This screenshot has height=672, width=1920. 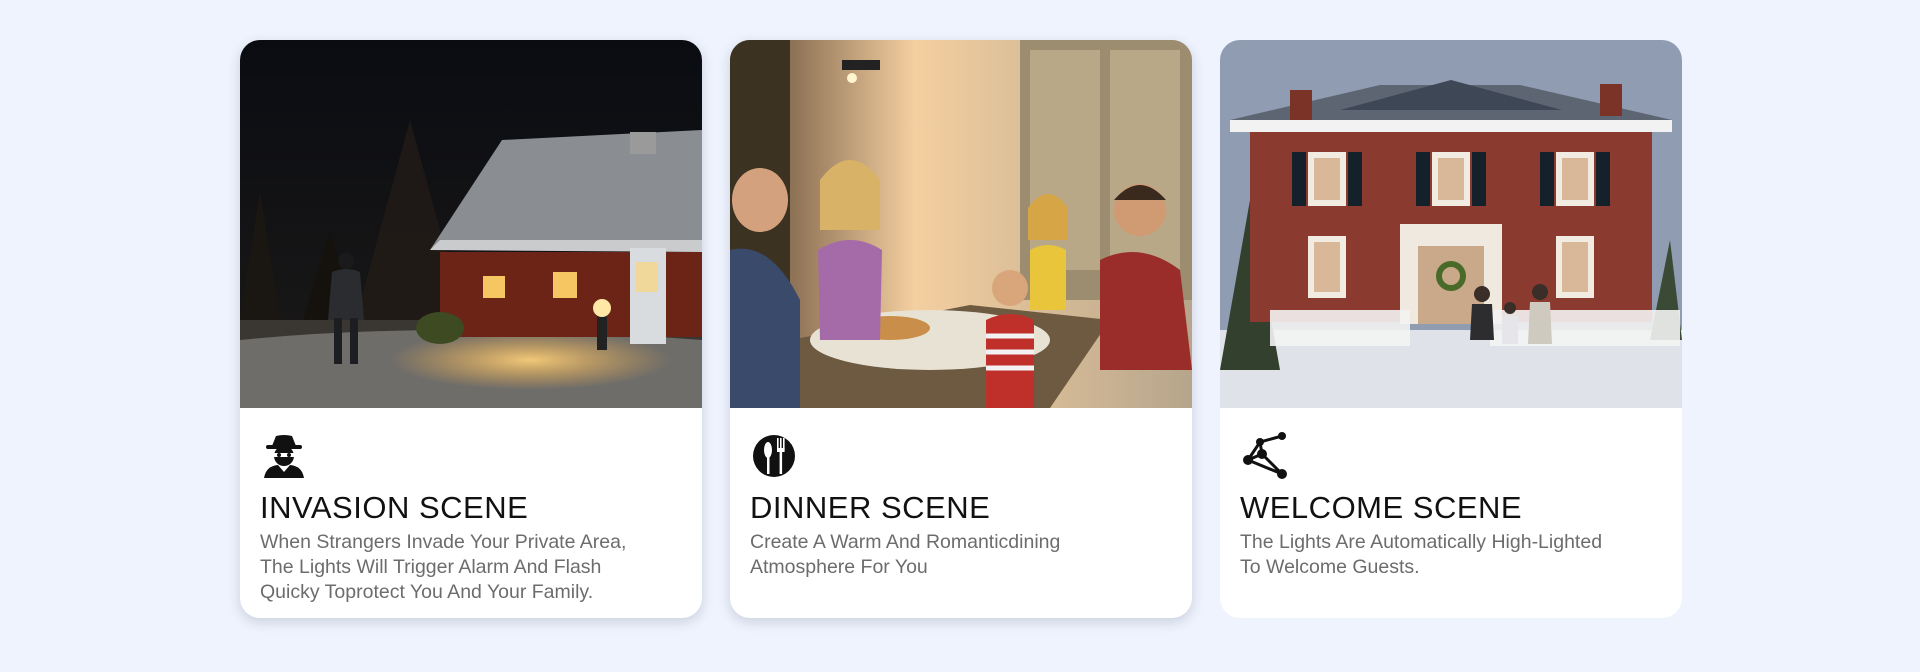 What do you see at coordinates (1381, 507) in the screenshot?
I see `welcome-scene-title: WELCOME SCENE` at bounding box center [1381, 507].